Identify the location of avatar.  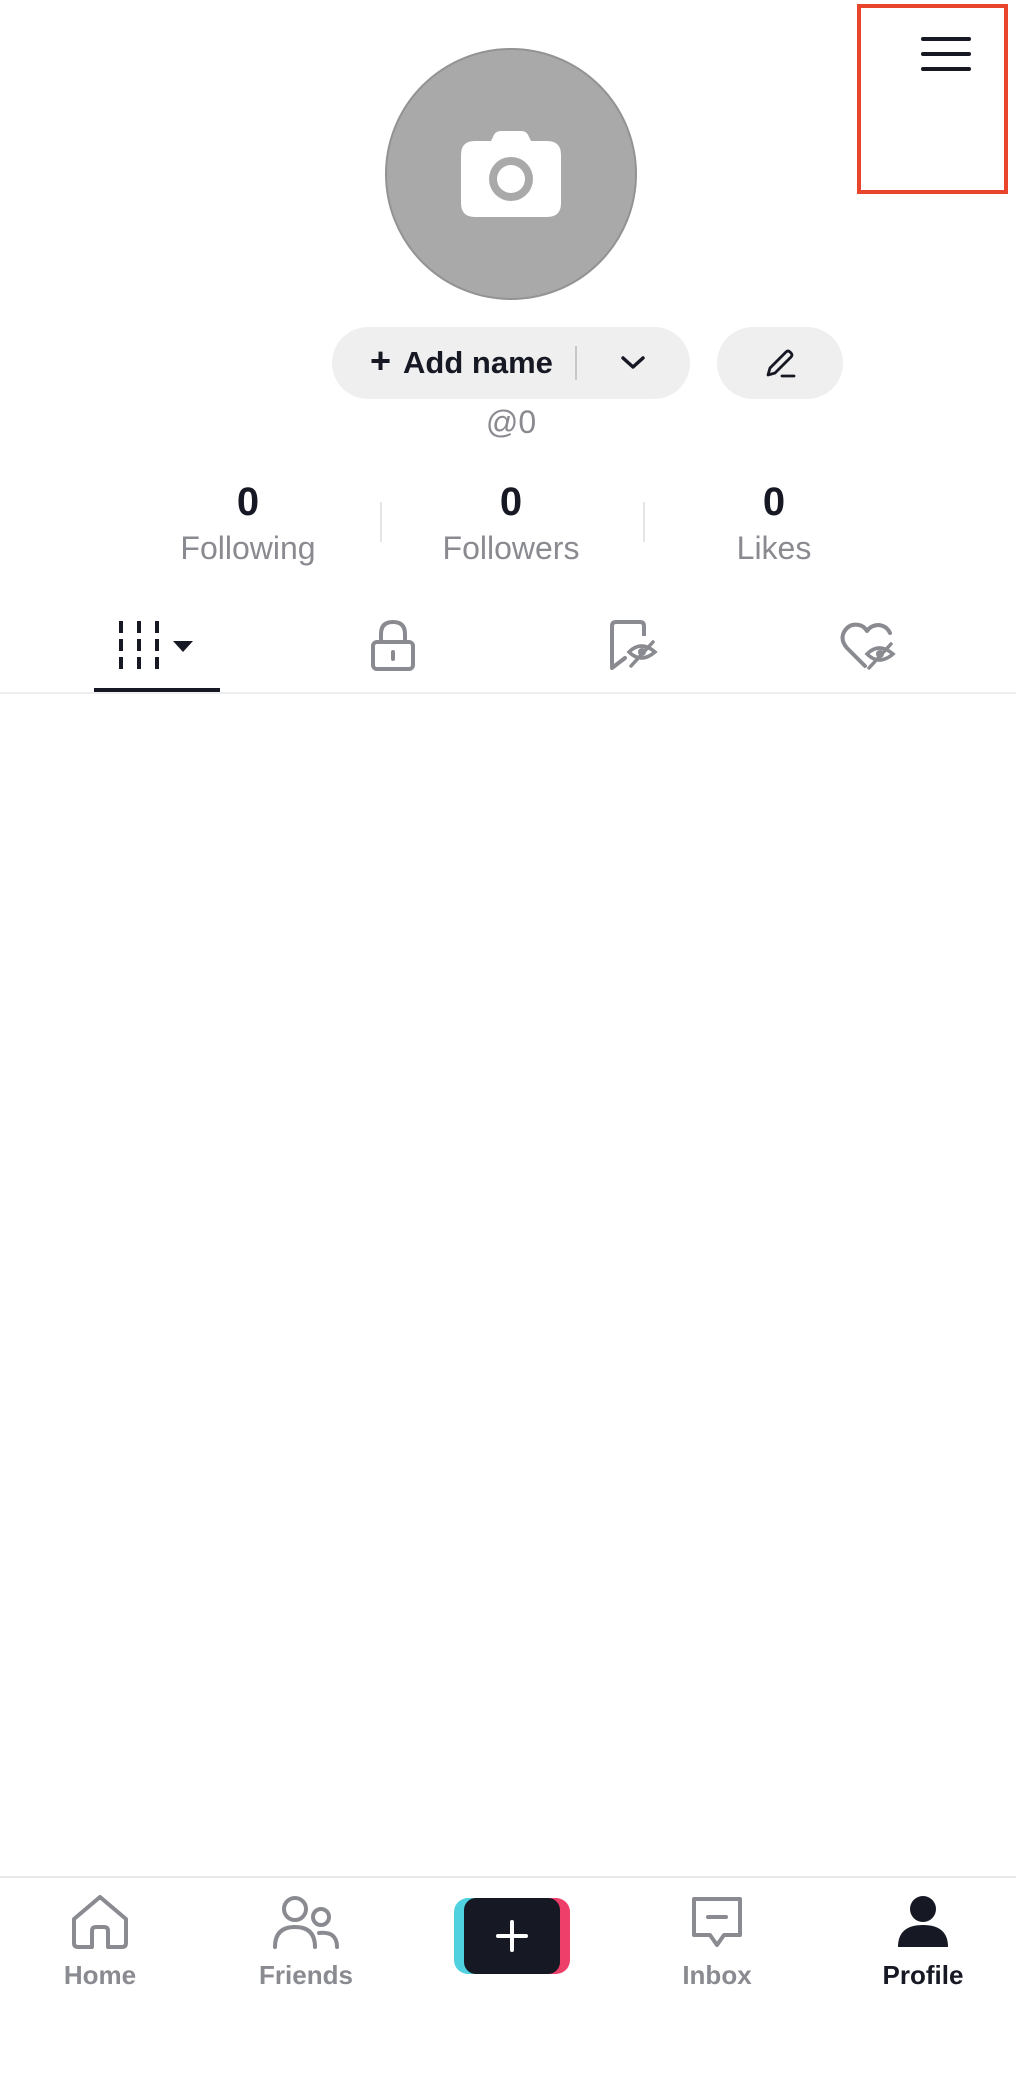
(511, 174).